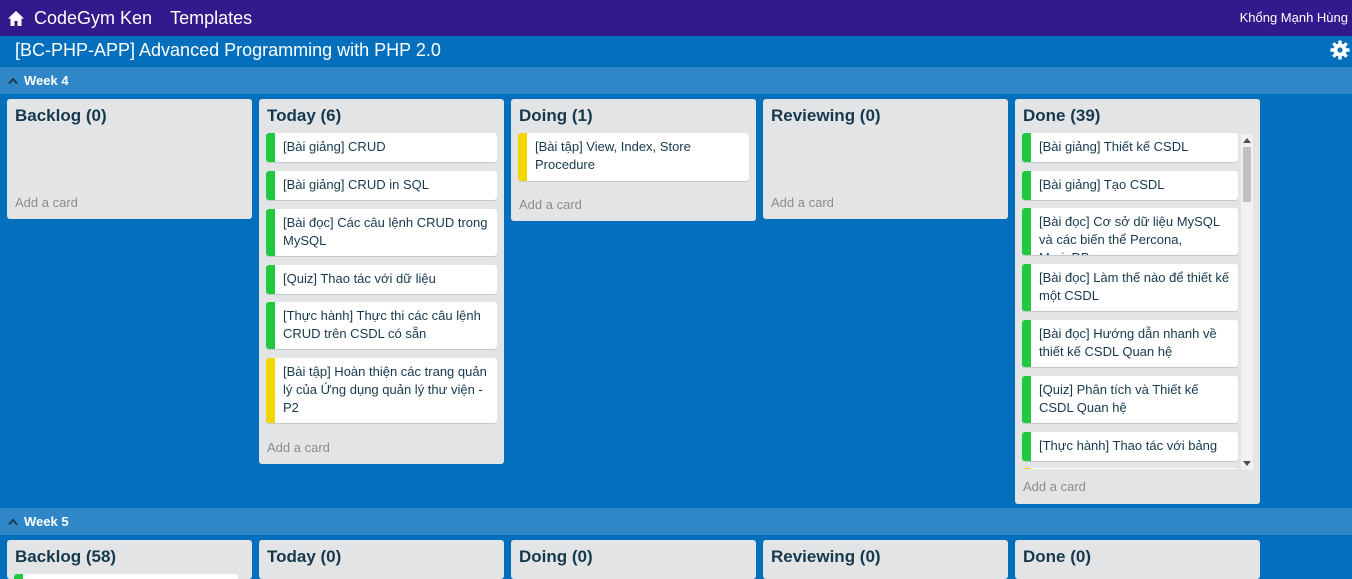 This screenshot has height=579, width=1352. Describe the element at coordinates (1247, 174) in the screenshot. I see `scrollbar-thumb` at that location.